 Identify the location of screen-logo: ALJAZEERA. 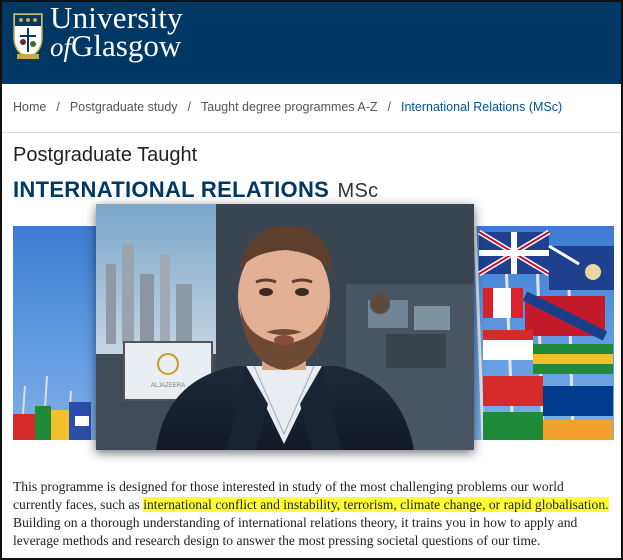
(168, 386).